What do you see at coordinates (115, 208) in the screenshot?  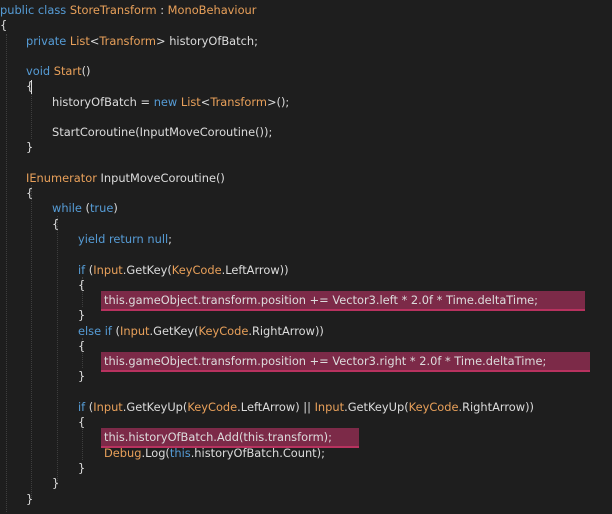 I see `code-token: )` at bounding box center [115, 208].